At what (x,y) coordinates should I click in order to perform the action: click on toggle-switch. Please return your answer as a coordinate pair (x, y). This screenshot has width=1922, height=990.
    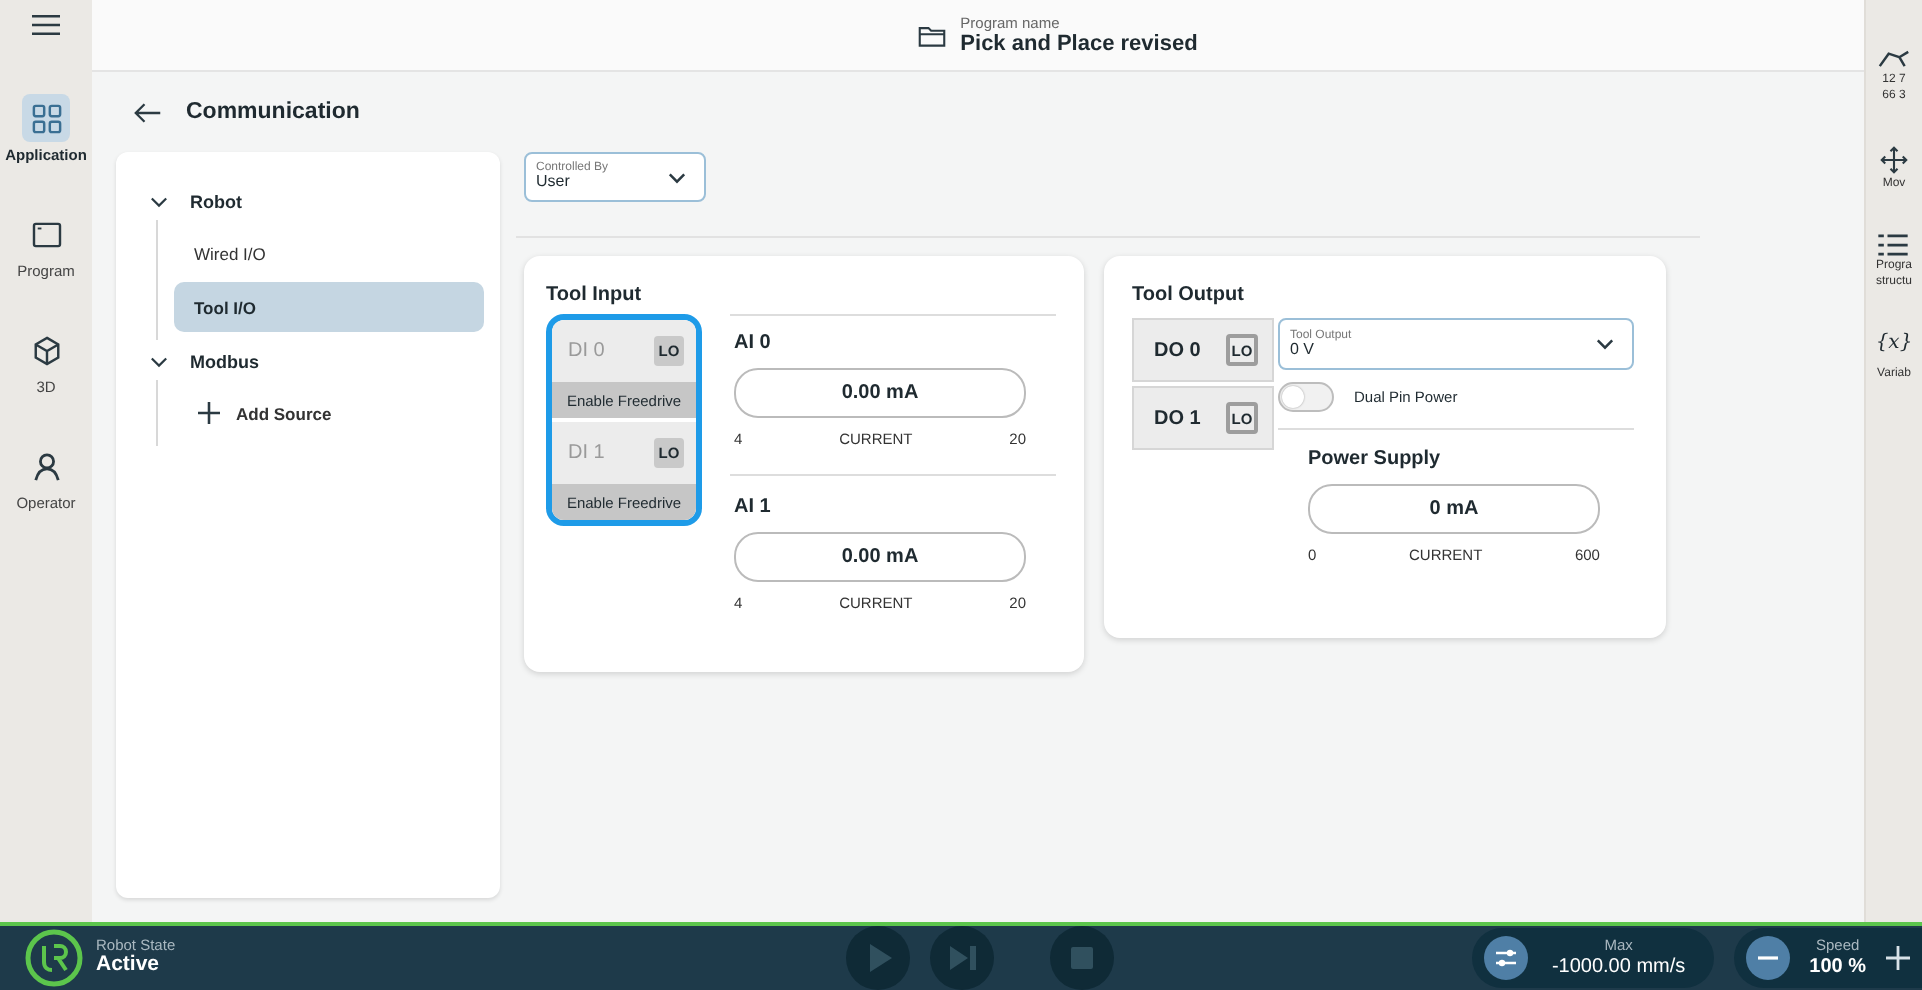
    Looking at the image, I should click on (1306, 397).